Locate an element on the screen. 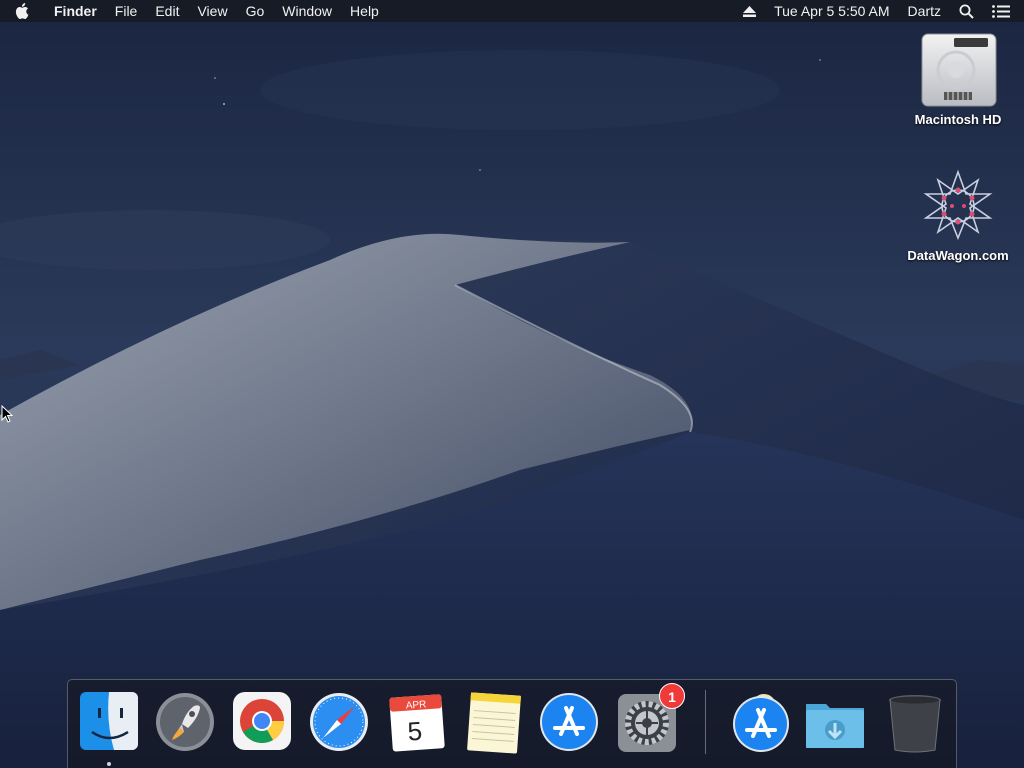 This screenshot has width=1024, height=768. menu-edit: Edit is located at coordinates (167, 11).